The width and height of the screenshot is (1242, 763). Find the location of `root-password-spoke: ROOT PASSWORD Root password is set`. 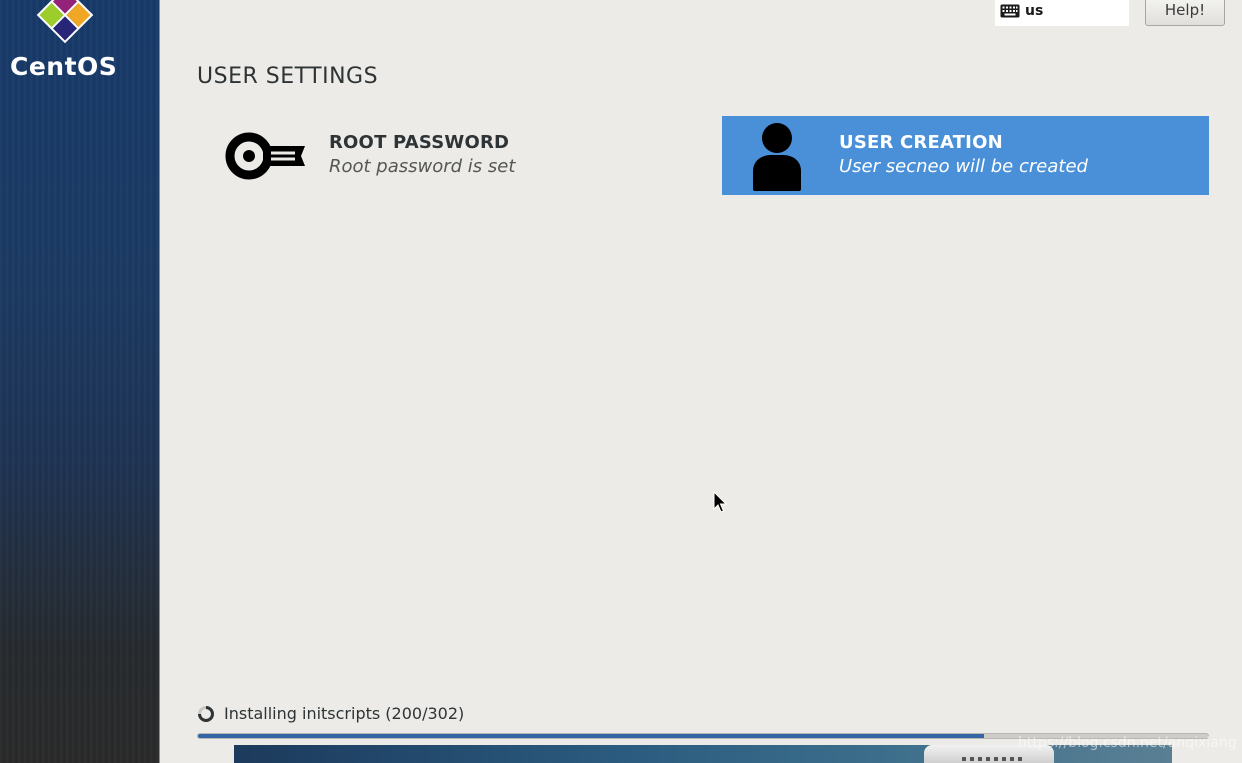

root-password-spoke: ROOT PASSWORD Root password is set is located at coordinates (456, 156).